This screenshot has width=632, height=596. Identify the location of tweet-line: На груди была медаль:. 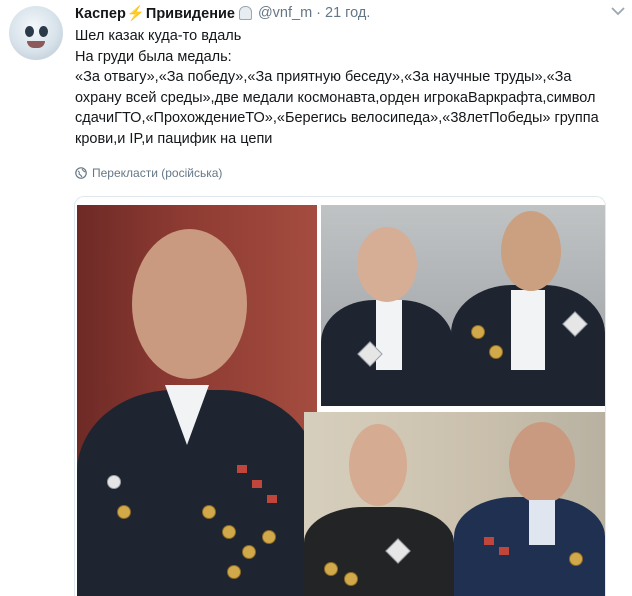
(153, 56).